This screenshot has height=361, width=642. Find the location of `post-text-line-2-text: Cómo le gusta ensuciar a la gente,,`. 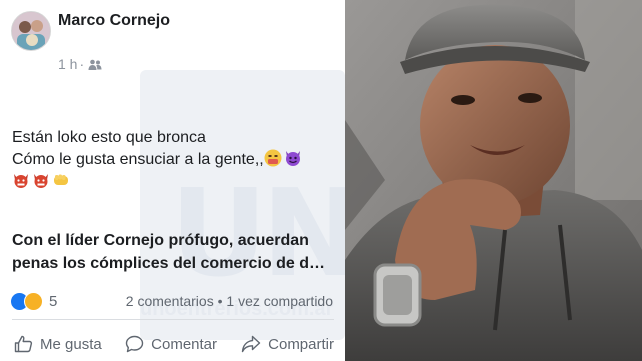

post-text-line-2-text: Cómo le gusta ensuciar a la gente,, is located at coordinates (138, 159).